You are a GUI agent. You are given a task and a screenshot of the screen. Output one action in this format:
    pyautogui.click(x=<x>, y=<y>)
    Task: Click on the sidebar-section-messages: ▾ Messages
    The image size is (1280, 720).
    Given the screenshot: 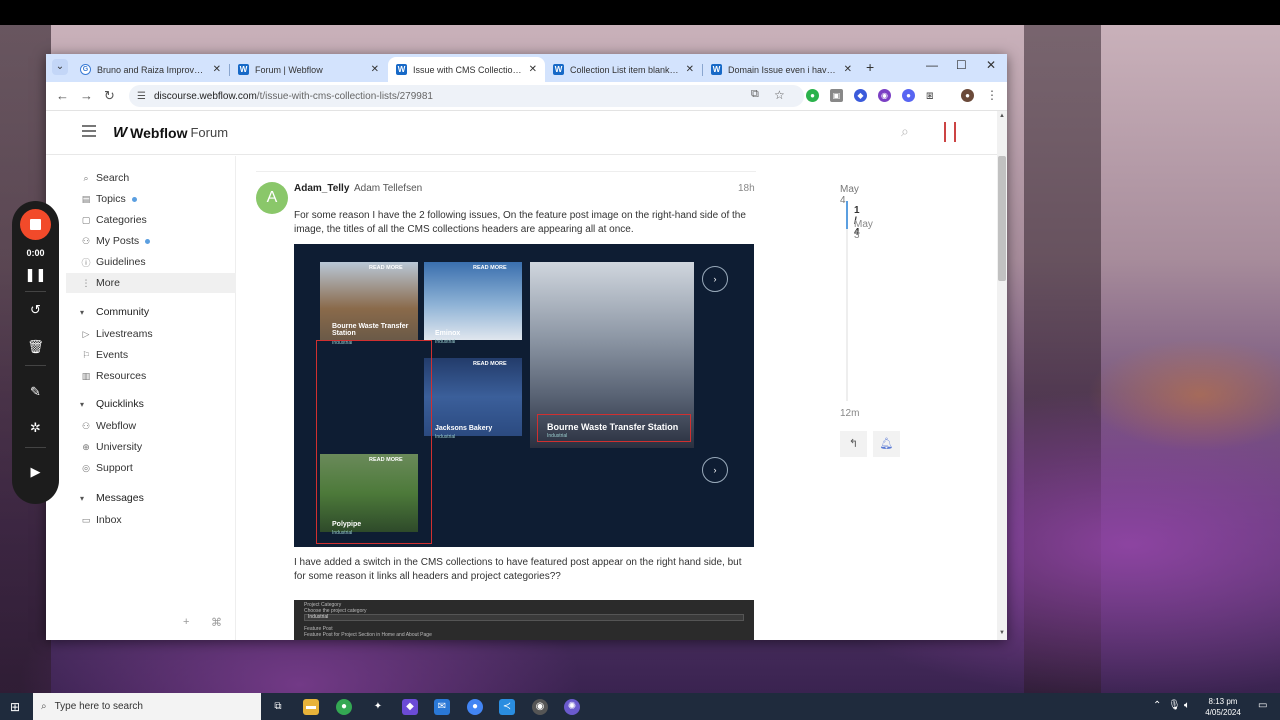 What is the action you would take?
    pyautogui.click(x=105, y=498)
    